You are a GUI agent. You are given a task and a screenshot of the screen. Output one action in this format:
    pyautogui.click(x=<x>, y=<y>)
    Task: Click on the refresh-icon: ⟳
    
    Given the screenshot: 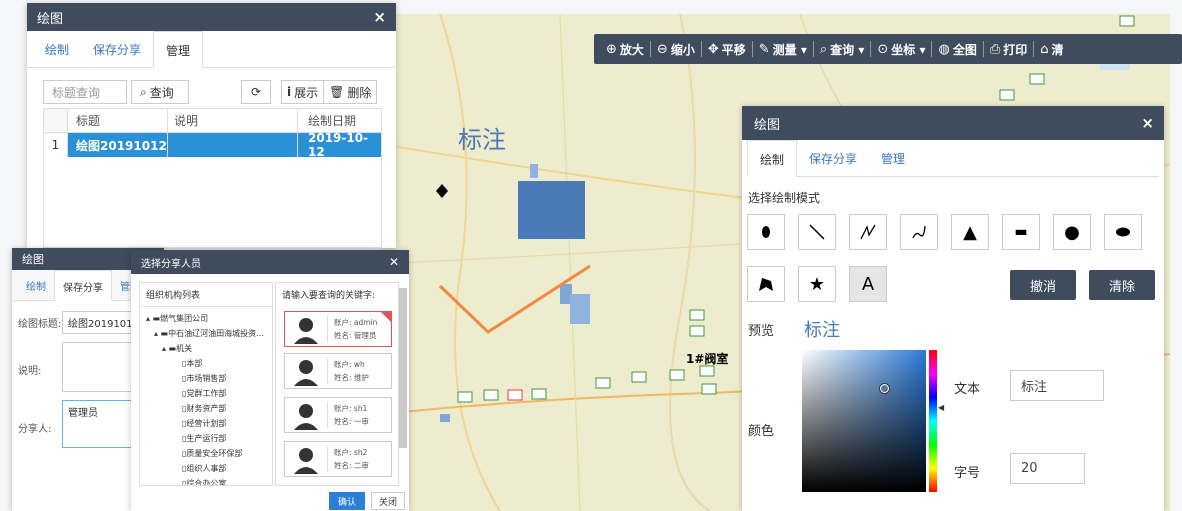 What is the action you would take?
    pyautogui.click(x=256, y=92)
    